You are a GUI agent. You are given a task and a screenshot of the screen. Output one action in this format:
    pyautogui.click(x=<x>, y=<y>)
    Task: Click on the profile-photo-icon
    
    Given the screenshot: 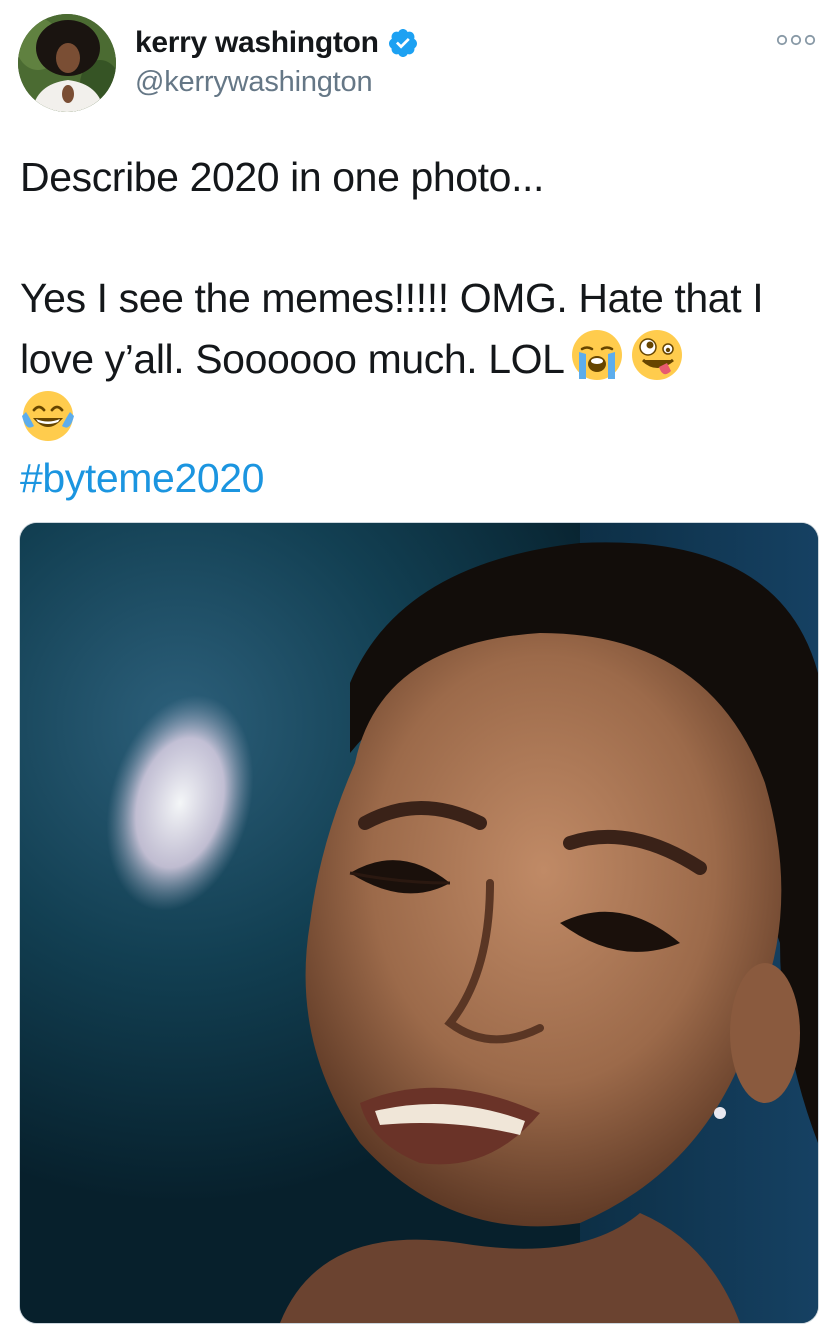 What is the action you would take?
    pyautogui.click(x=67, y=63)
    